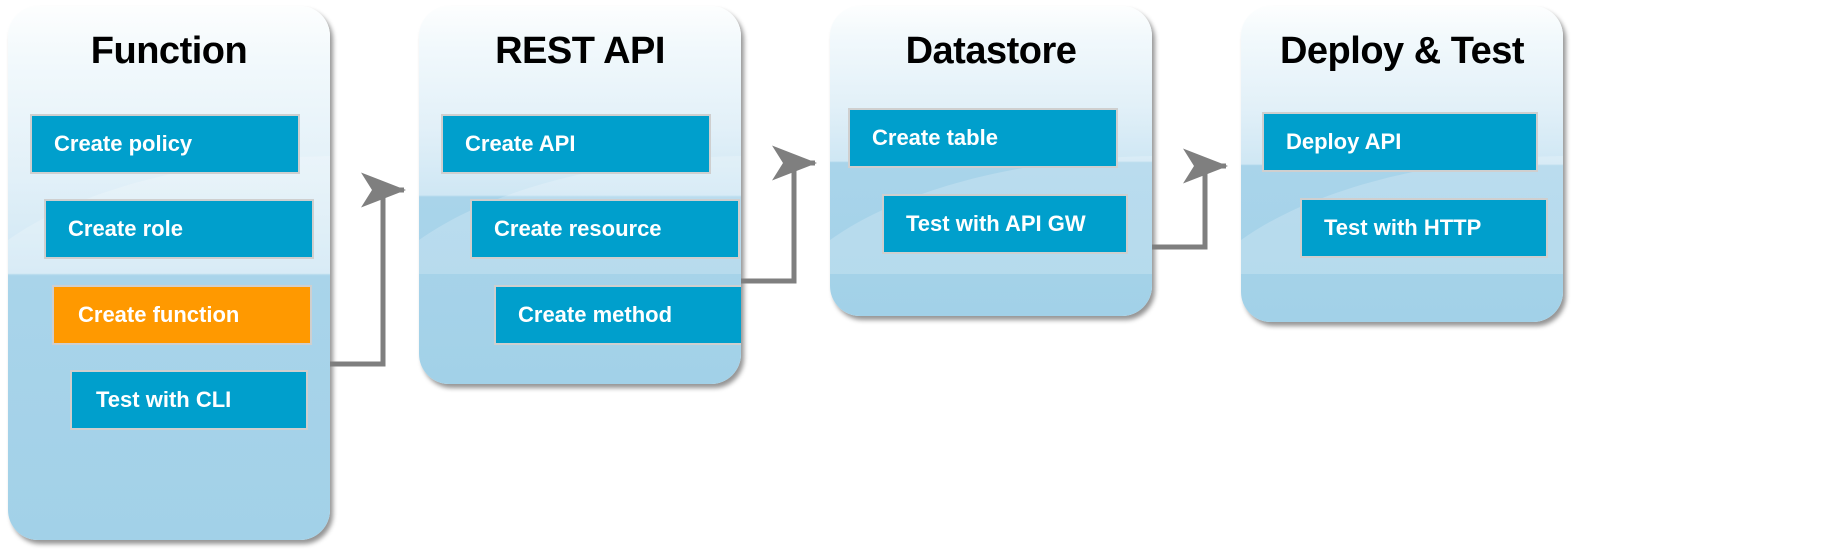  I want to click on panel-title-deploy-and-test: Deploy & Test, so click(1402, 51).